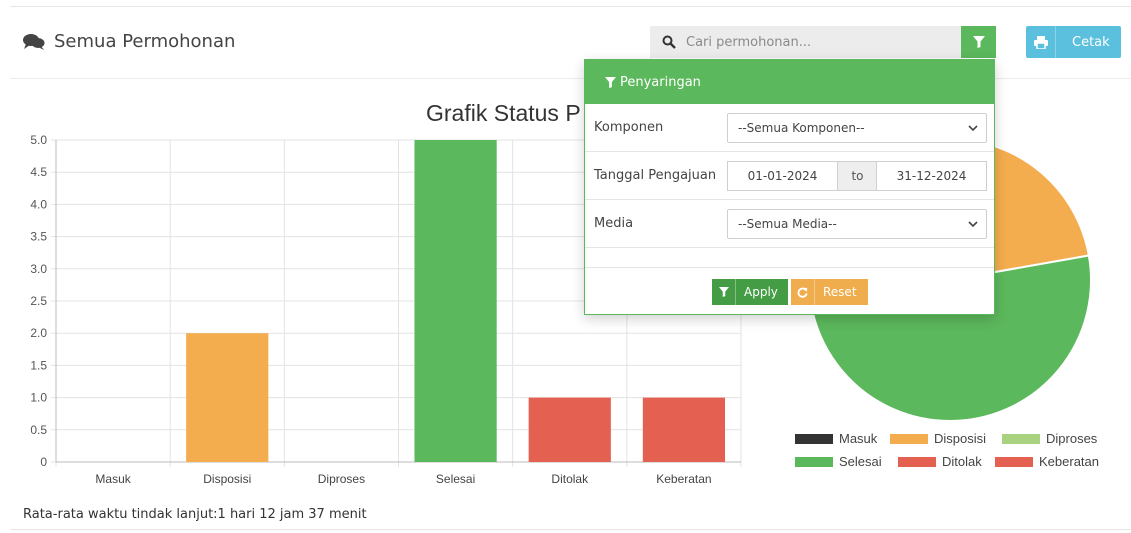  I want to click on komponen-select-value: --Semua Komponen--, so click(801, 127).